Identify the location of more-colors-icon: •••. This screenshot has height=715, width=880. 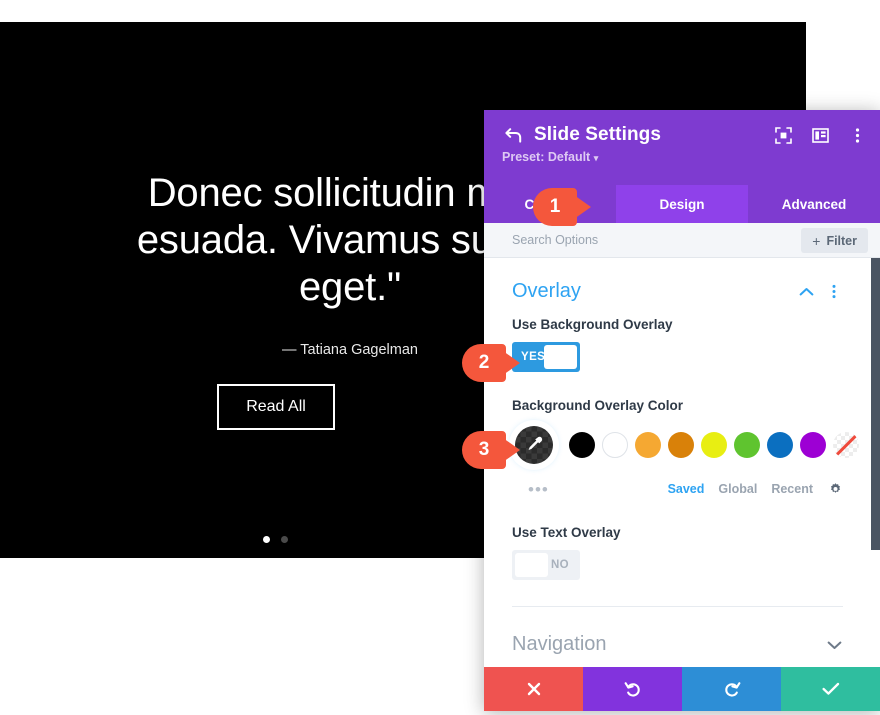
(538, 489).